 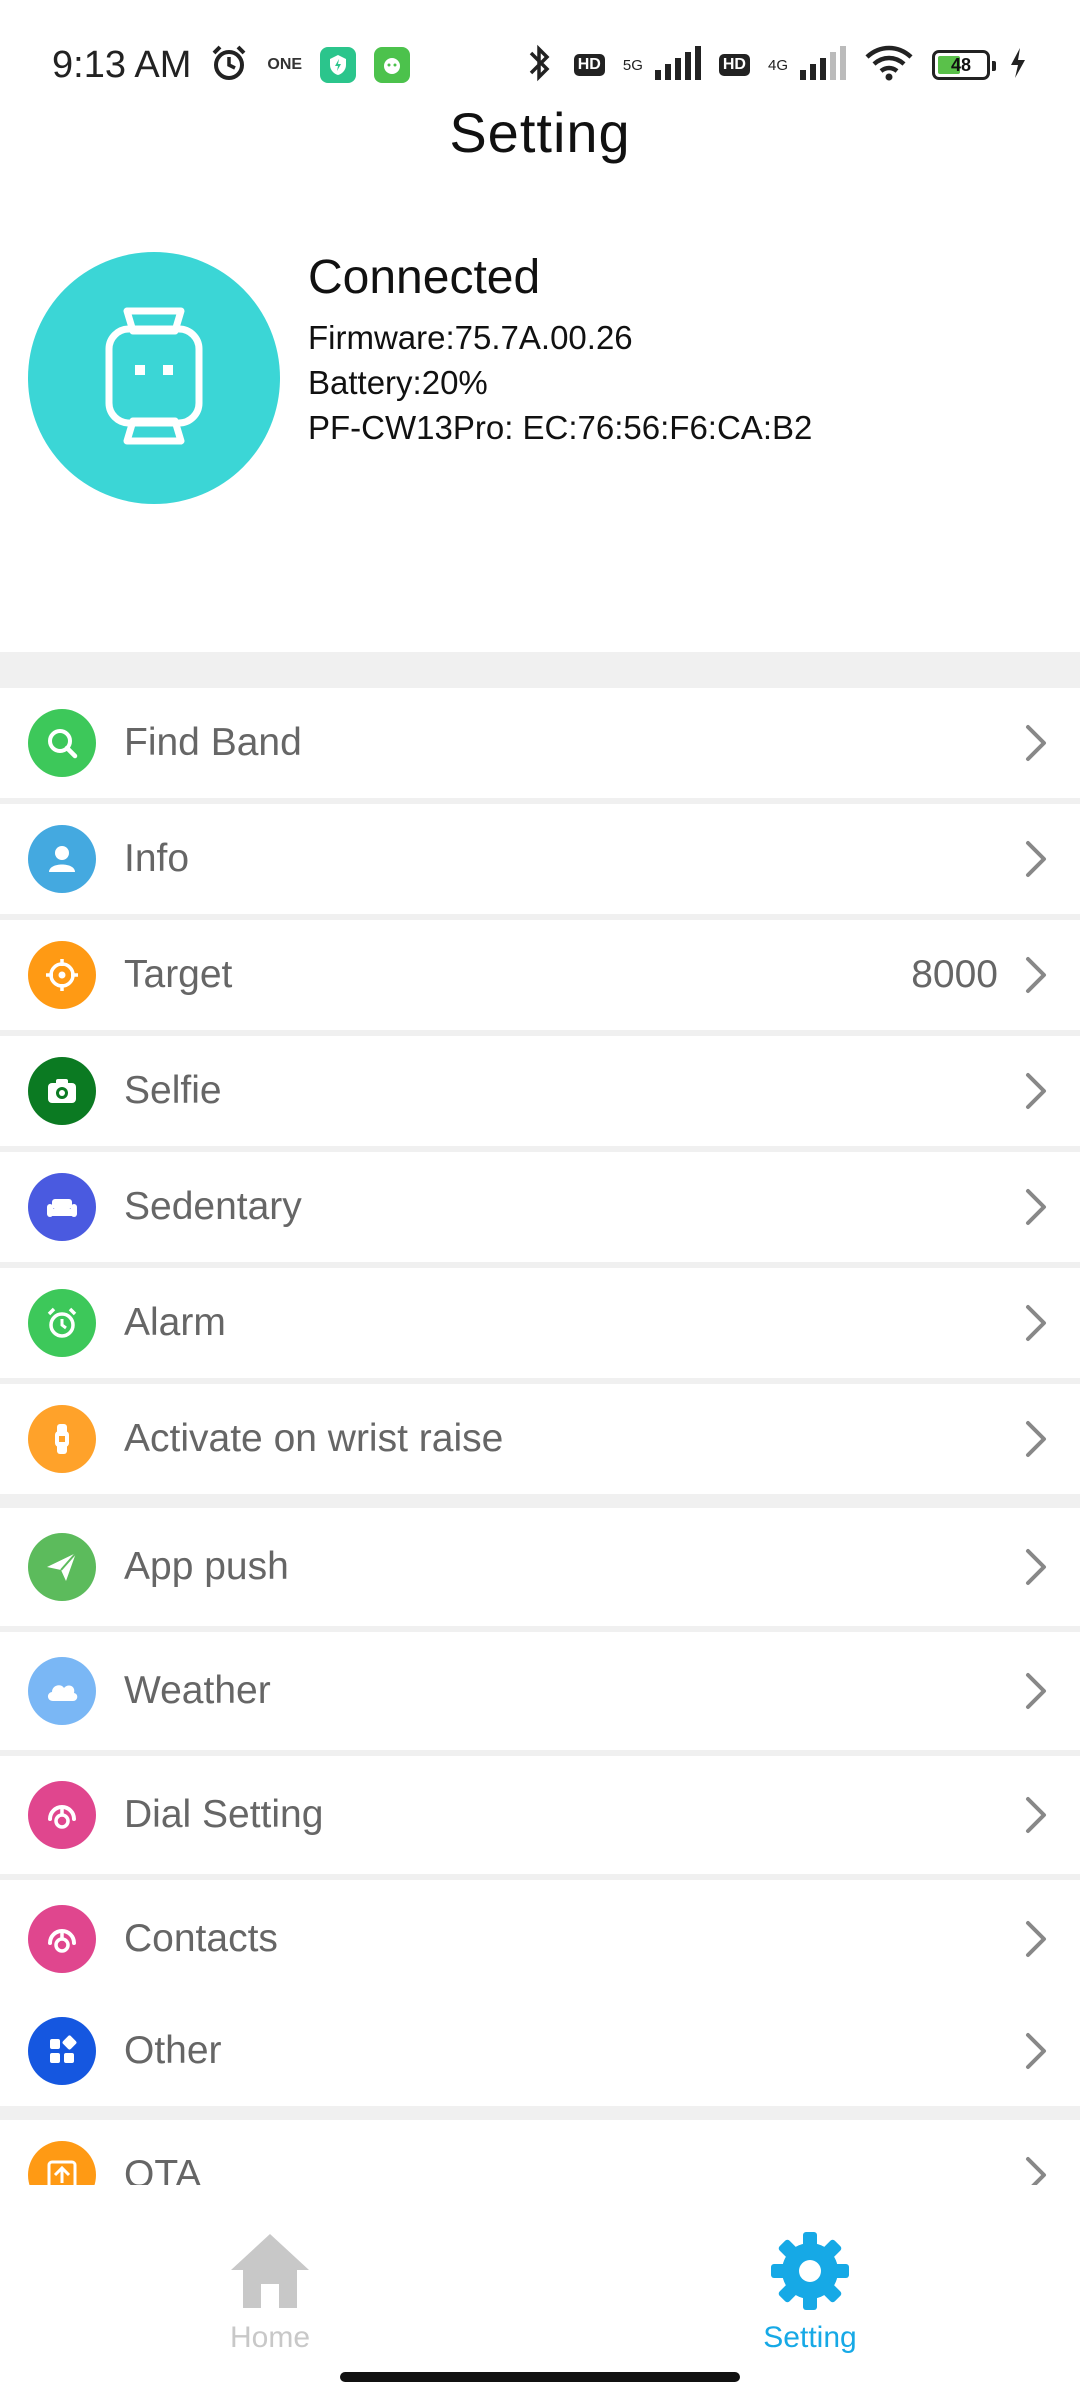 I want to click on settings-row-label: Weather, so click(x=197, y=1690).